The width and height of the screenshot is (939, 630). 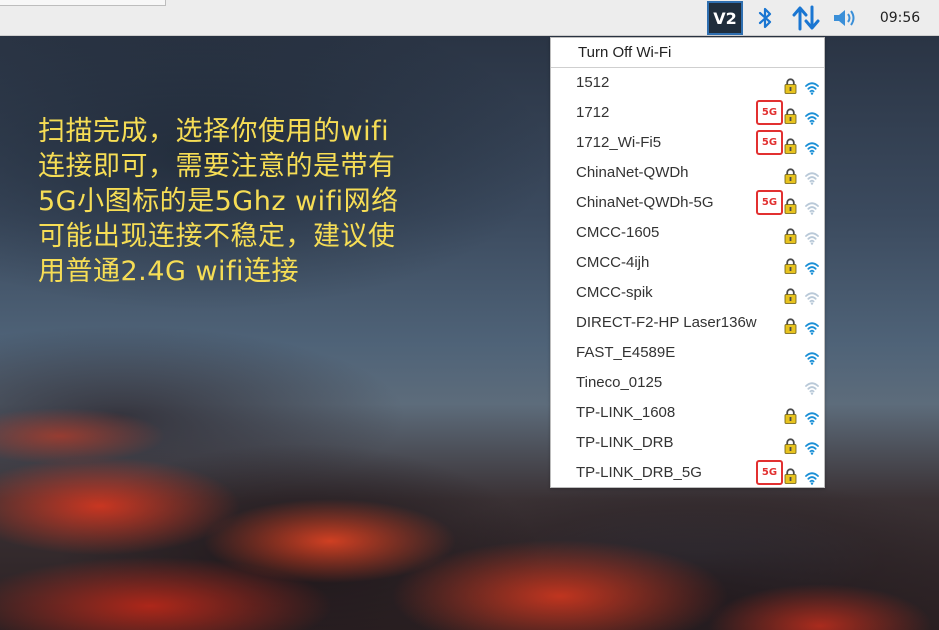 What do you see at coordinates (217, 166) in the screenshot?
I see `caption-line: 连接即可，需要注意的是带有` at bounding box center [217, 166].